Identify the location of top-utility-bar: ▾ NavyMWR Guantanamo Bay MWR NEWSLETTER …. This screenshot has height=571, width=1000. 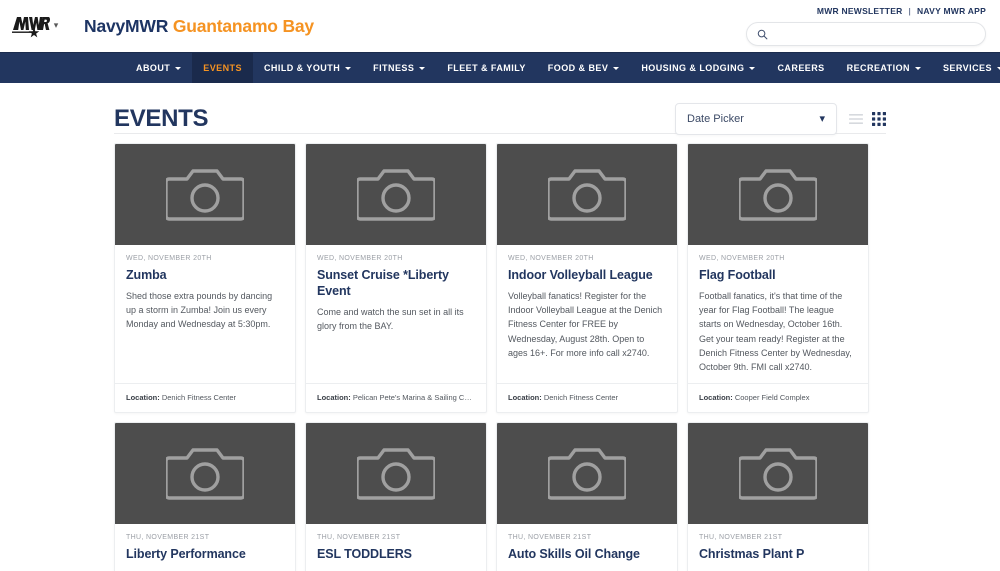
(500, 26).